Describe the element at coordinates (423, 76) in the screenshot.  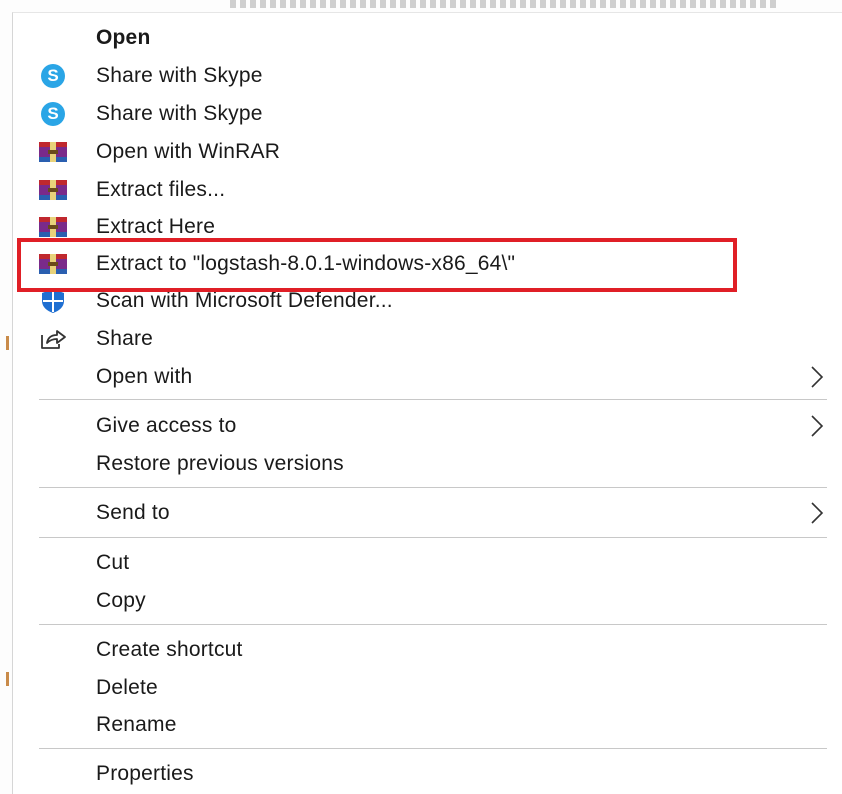
I see `menu-item-share-with-skype: S Share with Skype` at that location.